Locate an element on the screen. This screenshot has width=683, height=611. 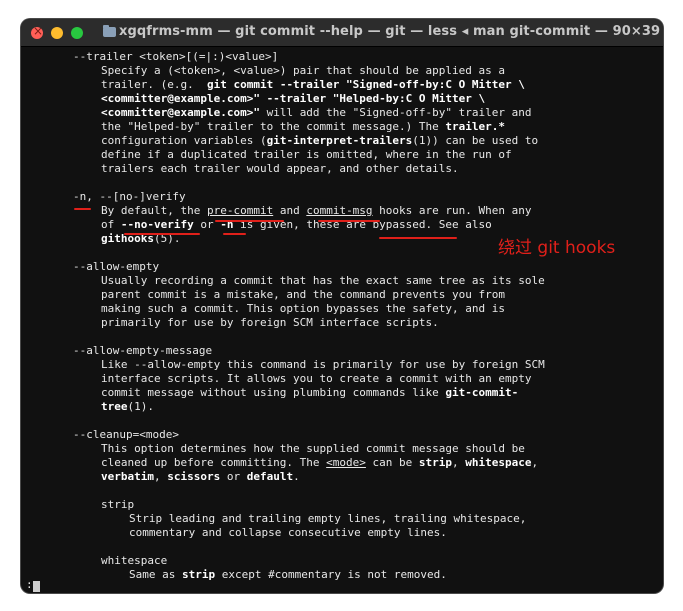
mode-heading-whitespace: whitespace is located at coordinates (134, 560).